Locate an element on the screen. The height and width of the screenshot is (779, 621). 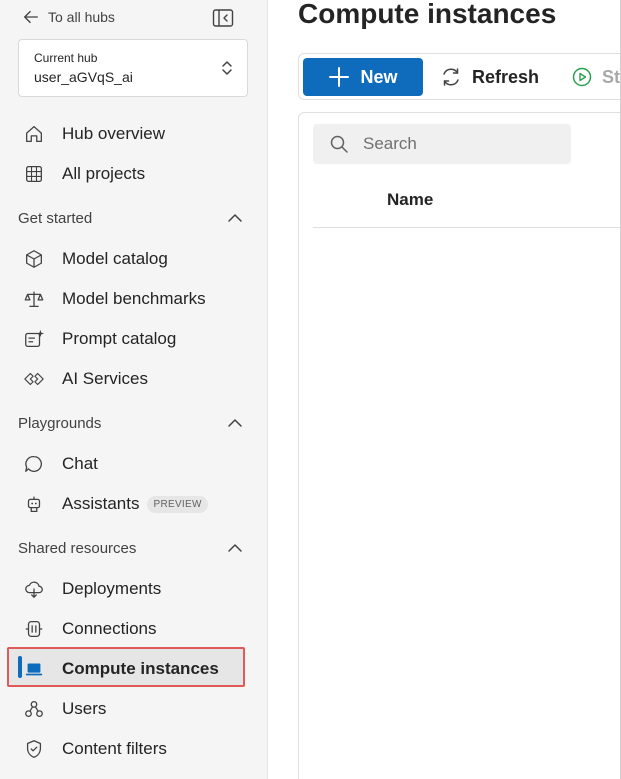
arrow-left-icon is located at coordinates (31, 17).